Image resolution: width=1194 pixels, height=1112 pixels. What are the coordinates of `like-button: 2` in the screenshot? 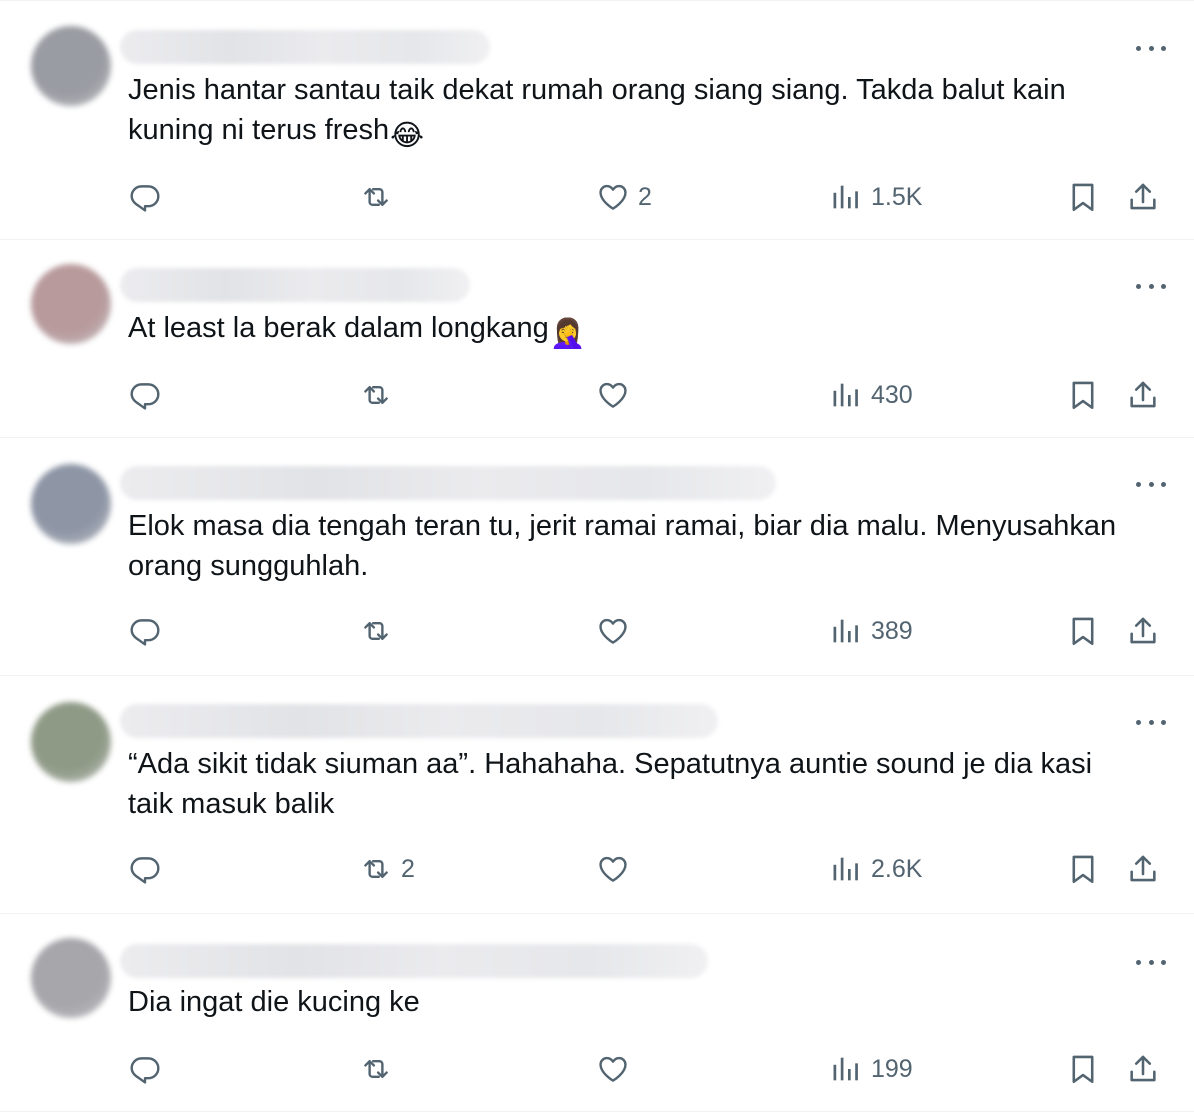 It's located at (624, 197).